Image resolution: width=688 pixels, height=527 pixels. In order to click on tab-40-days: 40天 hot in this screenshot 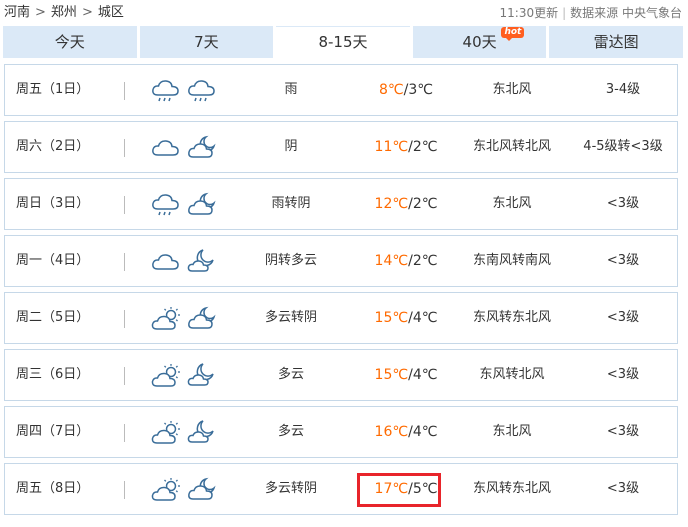, I will do `click(479, 42)`.